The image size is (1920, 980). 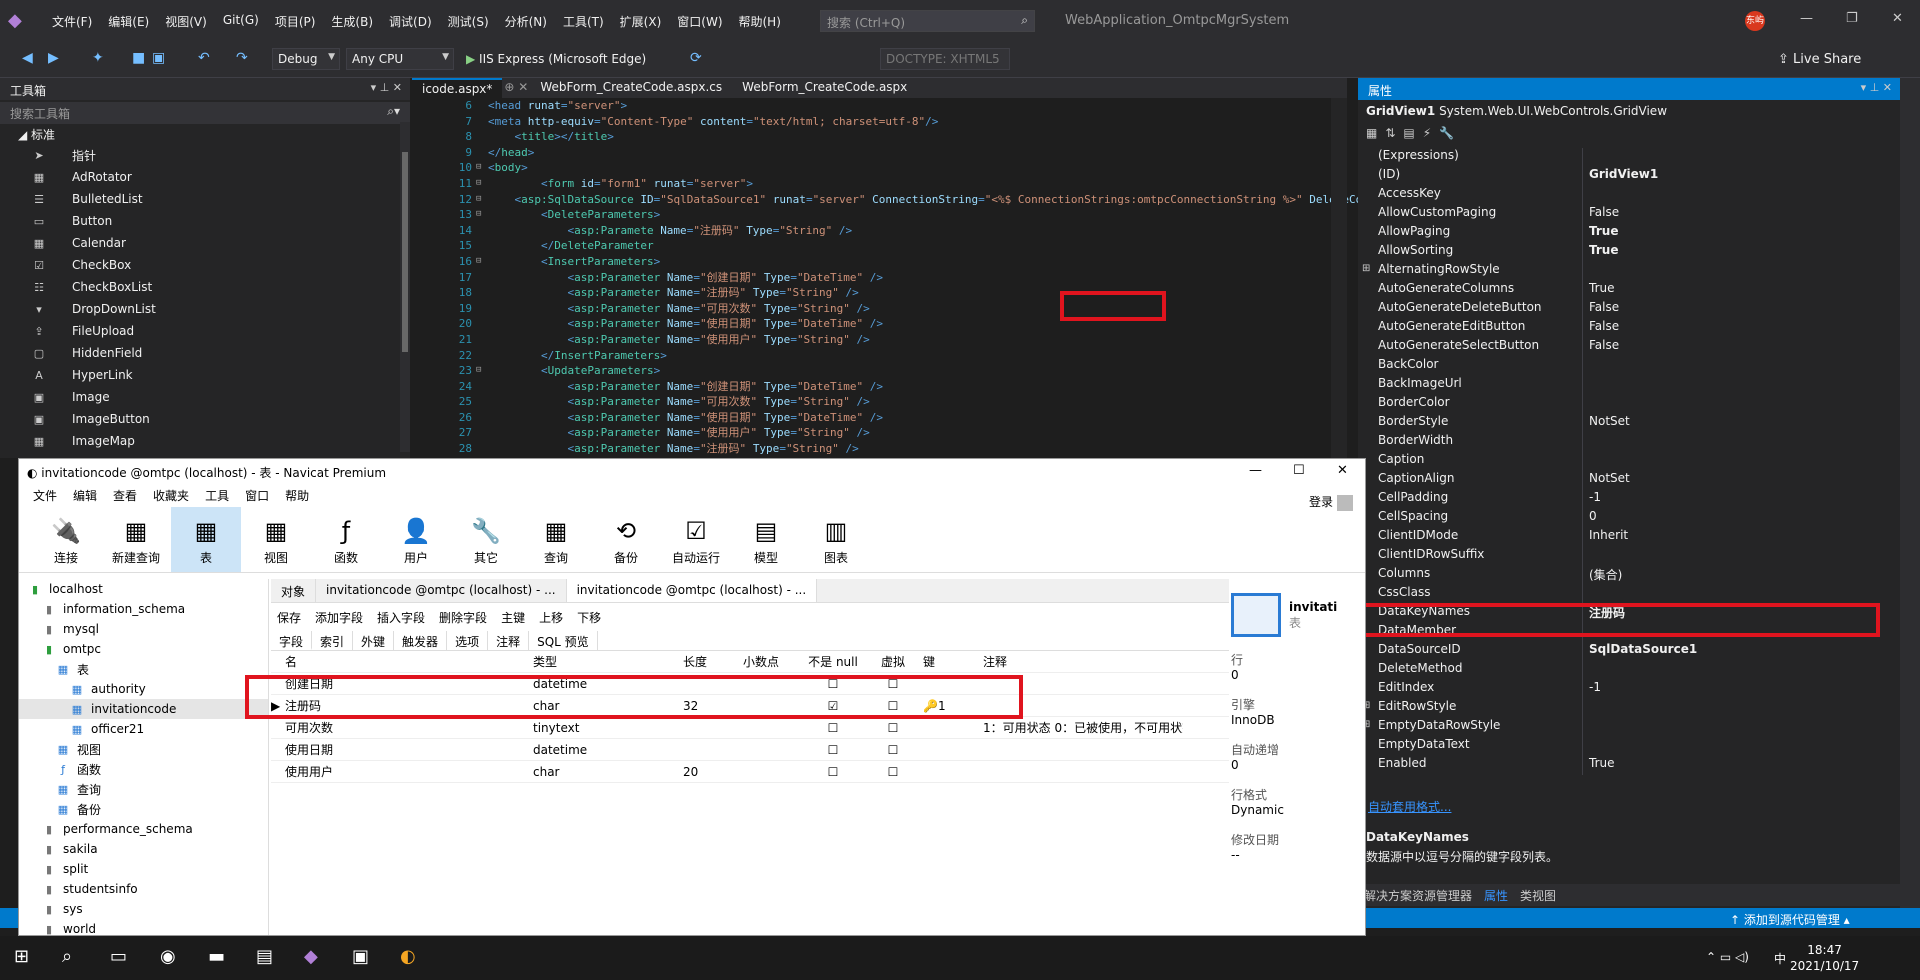 What do you see at coordinates (1639, 670) in the screenshot?
I see `property-row: DeleteMethod` at bounding box center [1639, 670].